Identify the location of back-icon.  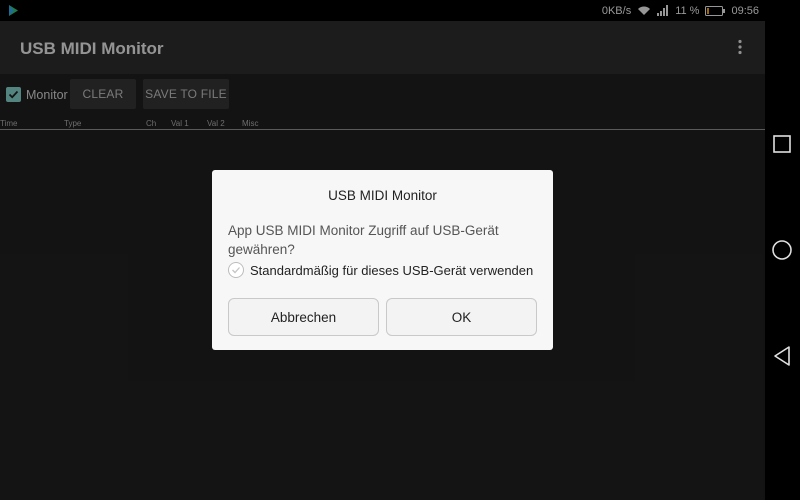
(782, 356).